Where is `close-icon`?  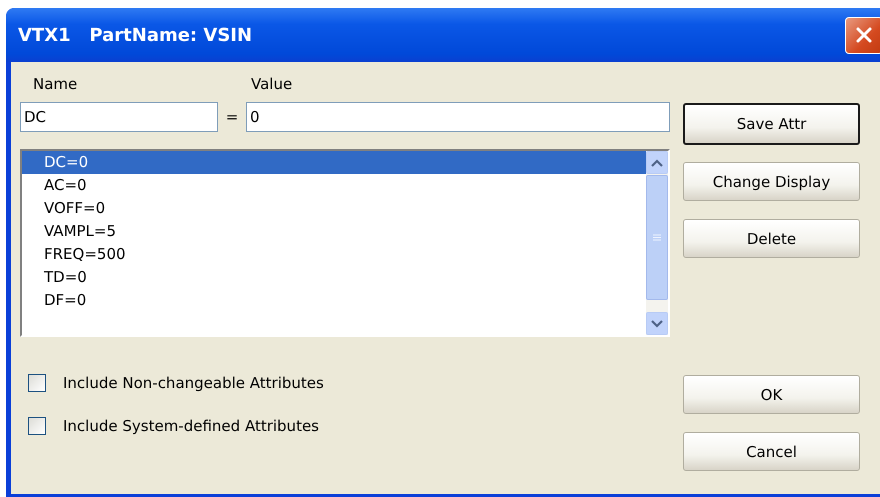 close-icon is located at coordinates (864, 35).